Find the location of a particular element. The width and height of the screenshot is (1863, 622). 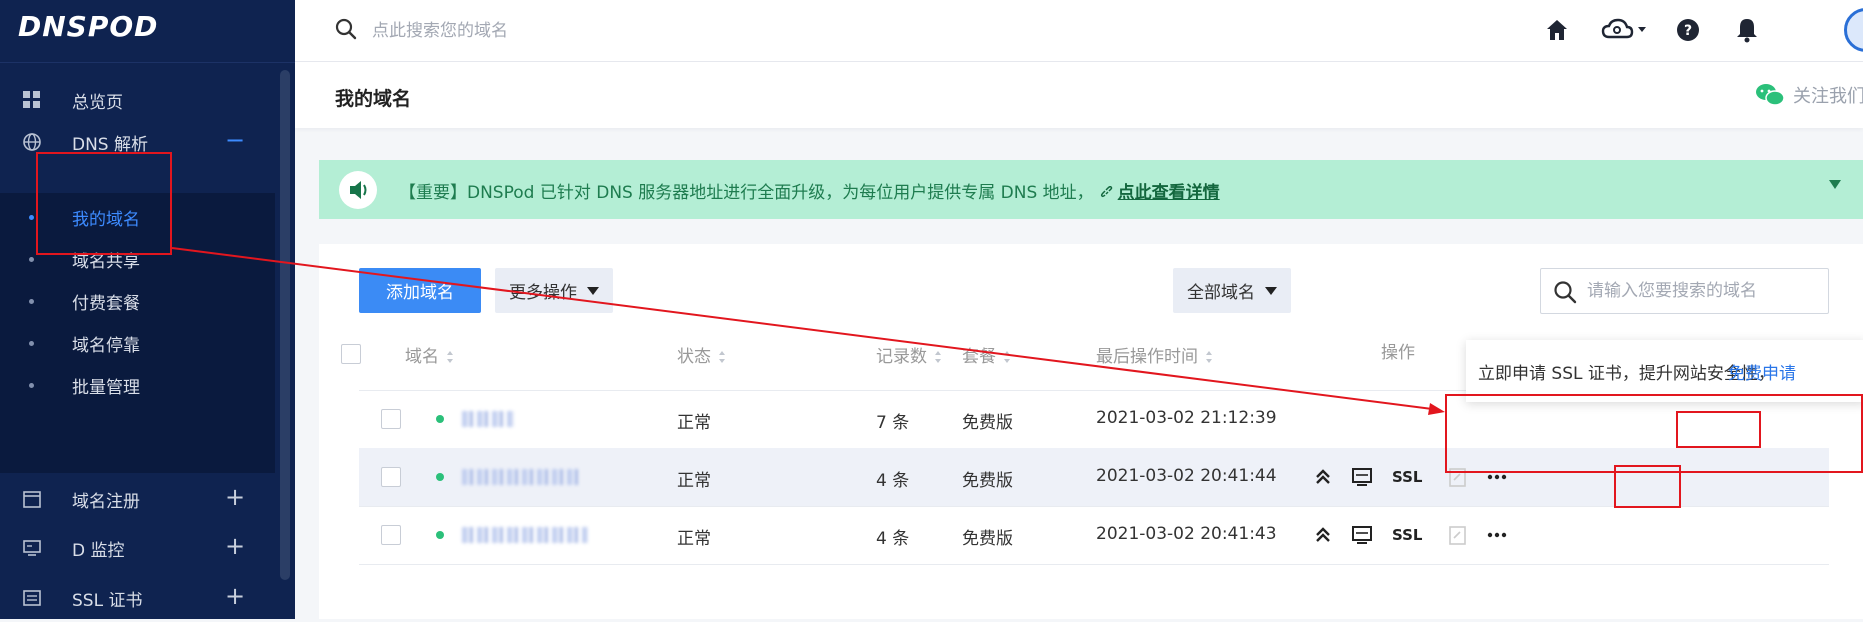

submenu-label: 域名停靠 is located at coordinates (106, 346).